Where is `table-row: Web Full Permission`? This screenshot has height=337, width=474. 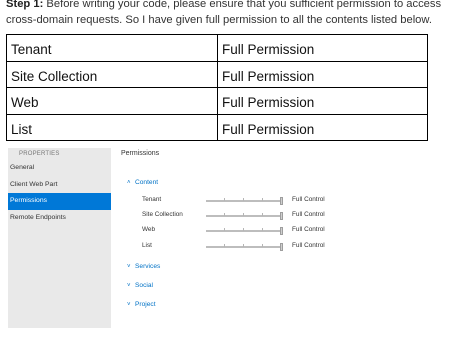
table-row: Web Full Permission is located at coordinates (217, 101).